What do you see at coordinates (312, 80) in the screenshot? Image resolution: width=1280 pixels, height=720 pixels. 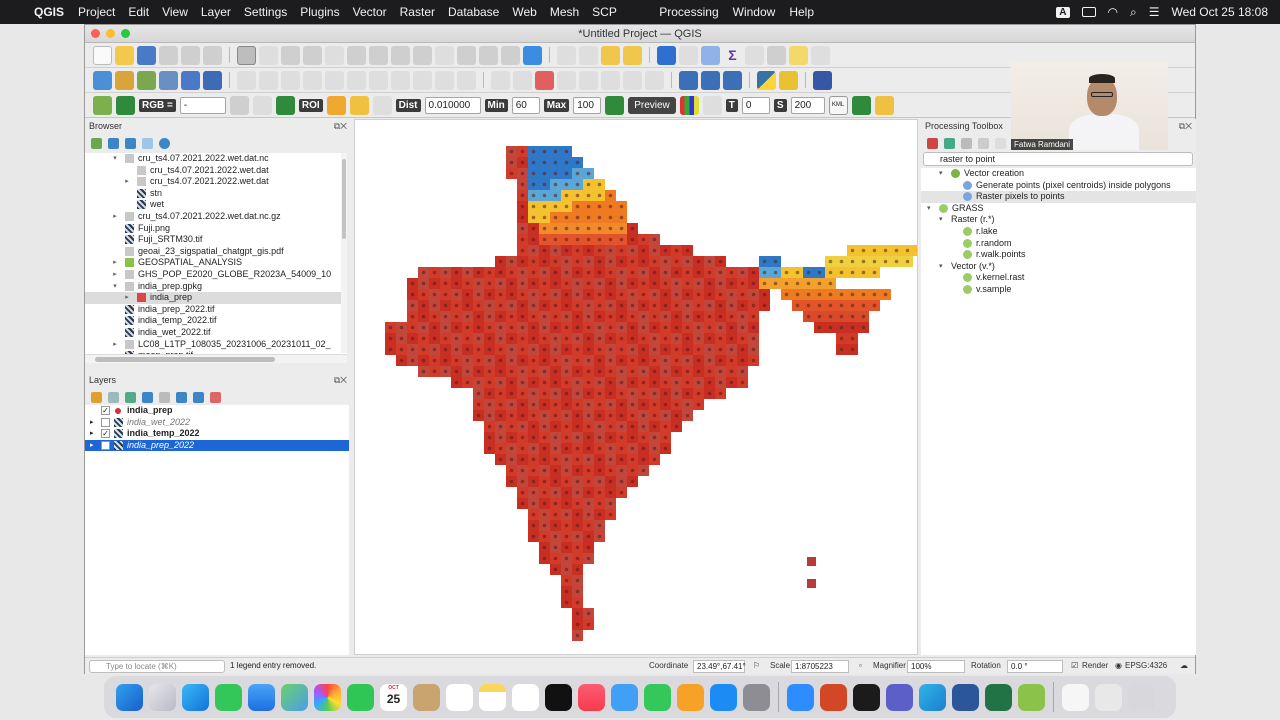 I see `digitize-icon` at bounding box center [312, 80].